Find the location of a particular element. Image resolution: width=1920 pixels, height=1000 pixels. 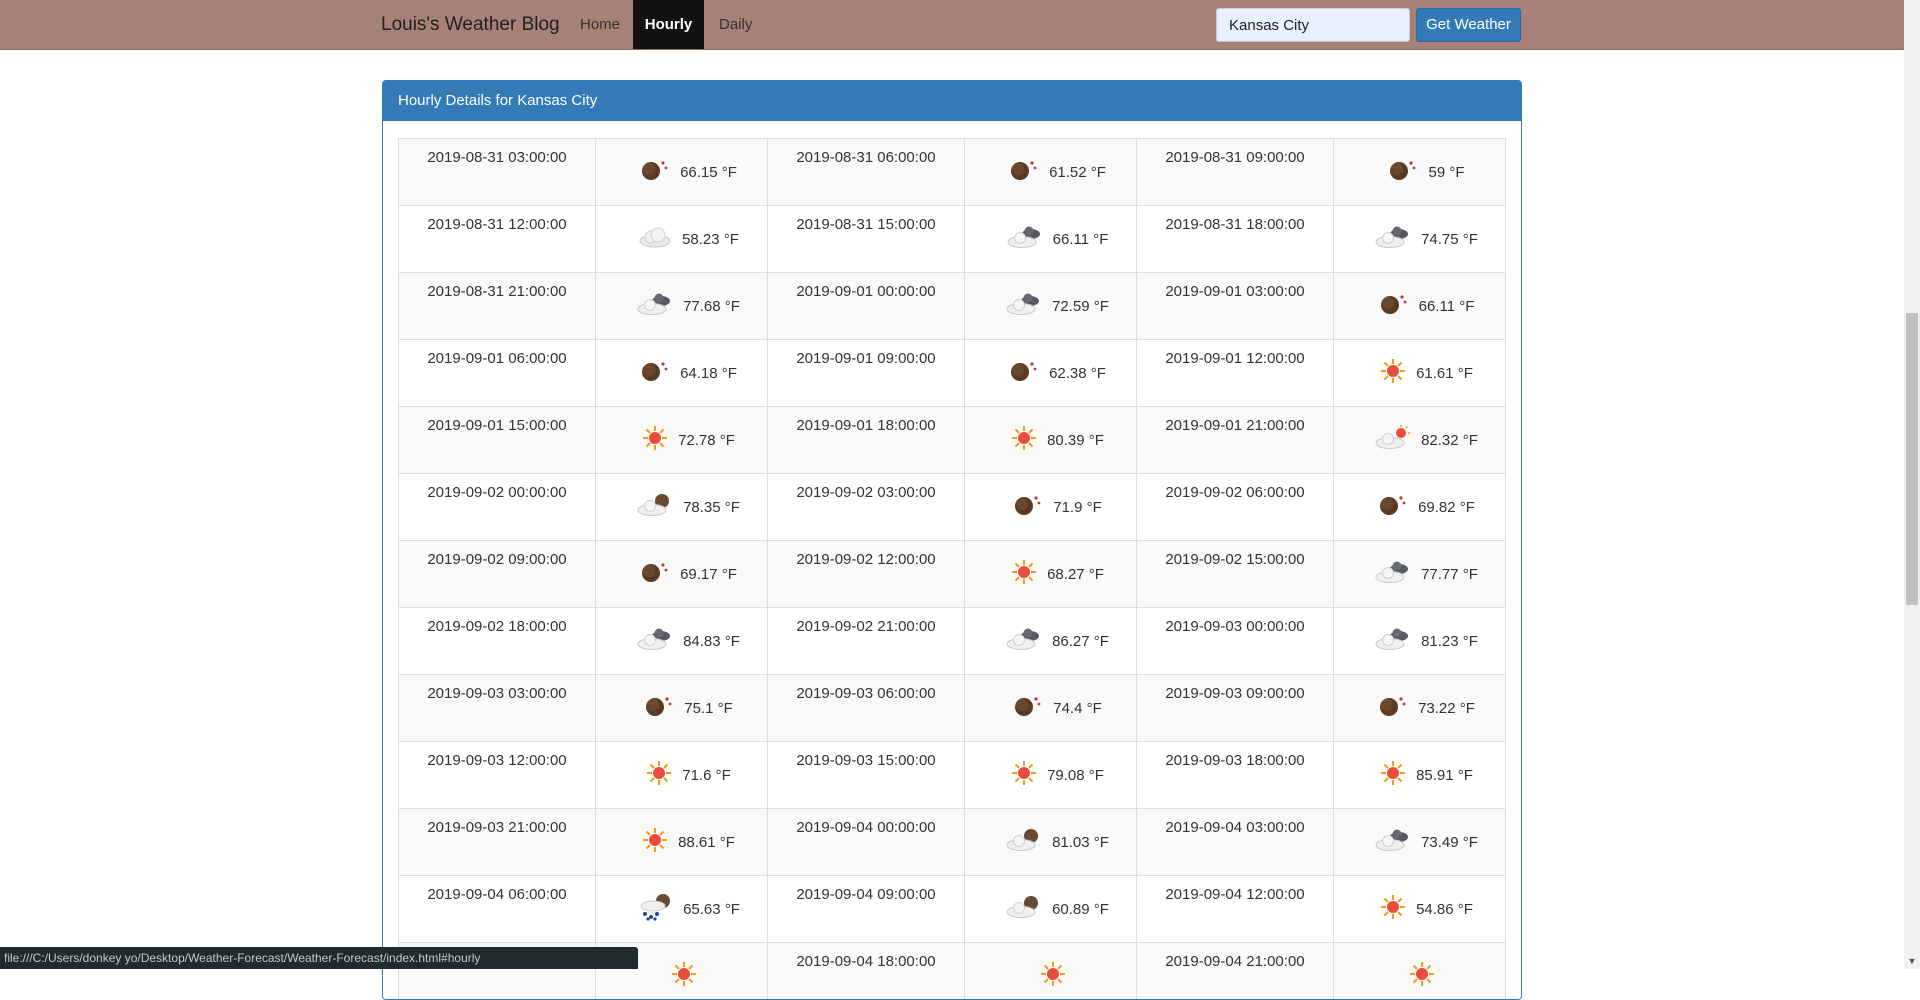

forecast-temperature: 74.75 °F is located at coordinates (1449, 239).